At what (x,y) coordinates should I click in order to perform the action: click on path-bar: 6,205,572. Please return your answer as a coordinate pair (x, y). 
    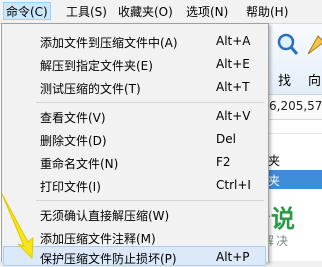
    Looking at the image, I should click on (292, 107).